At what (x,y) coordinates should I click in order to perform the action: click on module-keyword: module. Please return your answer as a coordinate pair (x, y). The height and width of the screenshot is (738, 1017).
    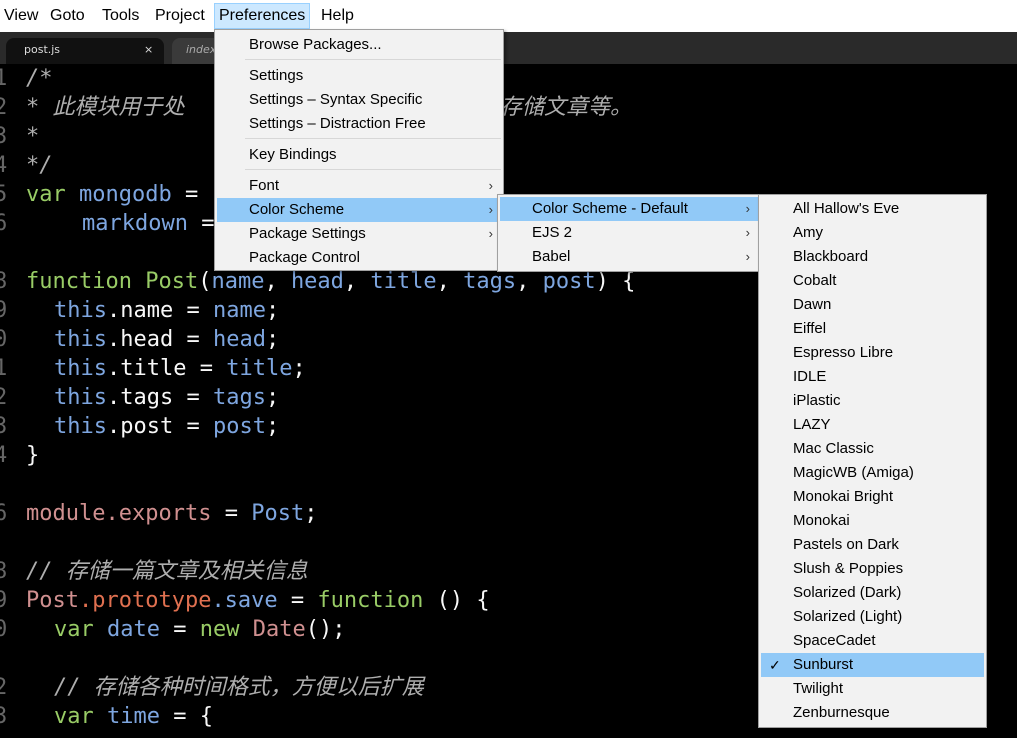
    Looking at the image, I should click on (66, 513).